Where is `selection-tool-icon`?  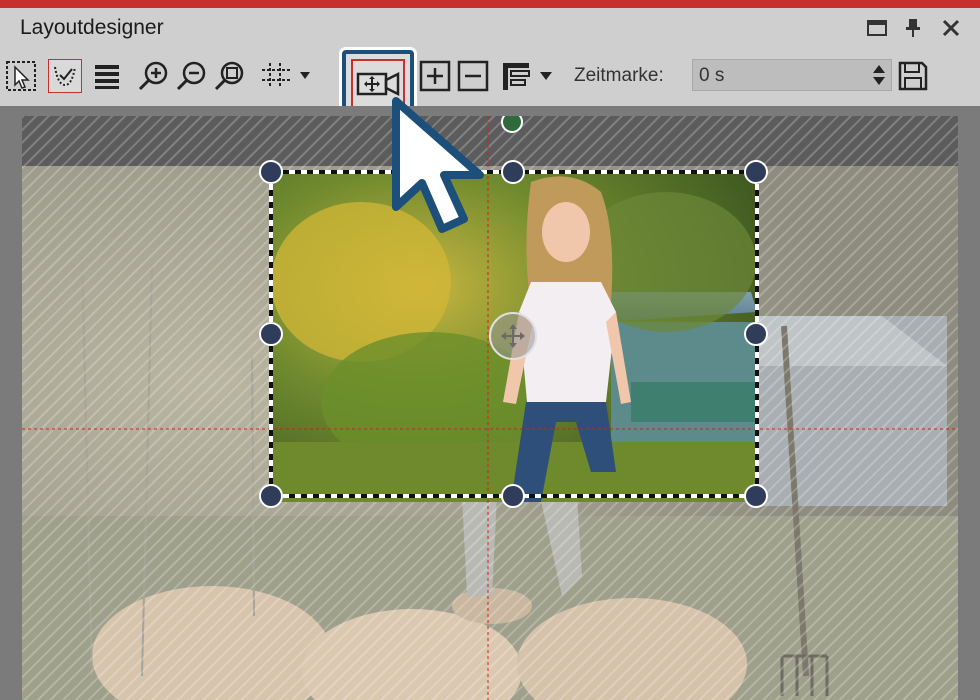
selection-tool-icon is located at coordinates (21, 76).